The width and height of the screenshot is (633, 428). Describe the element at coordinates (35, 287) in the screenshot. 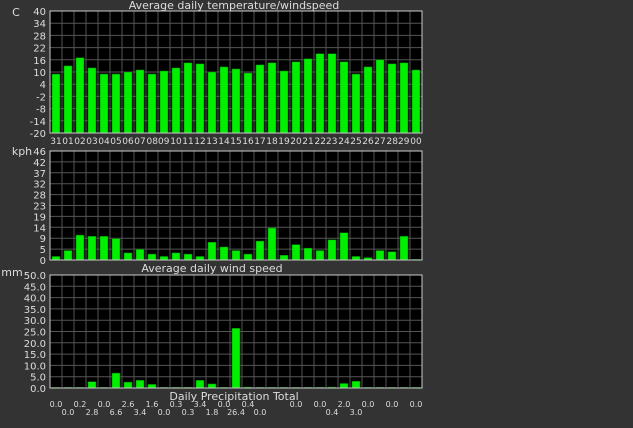

I see `precipitation-ytick-label: 45.0` at that location.